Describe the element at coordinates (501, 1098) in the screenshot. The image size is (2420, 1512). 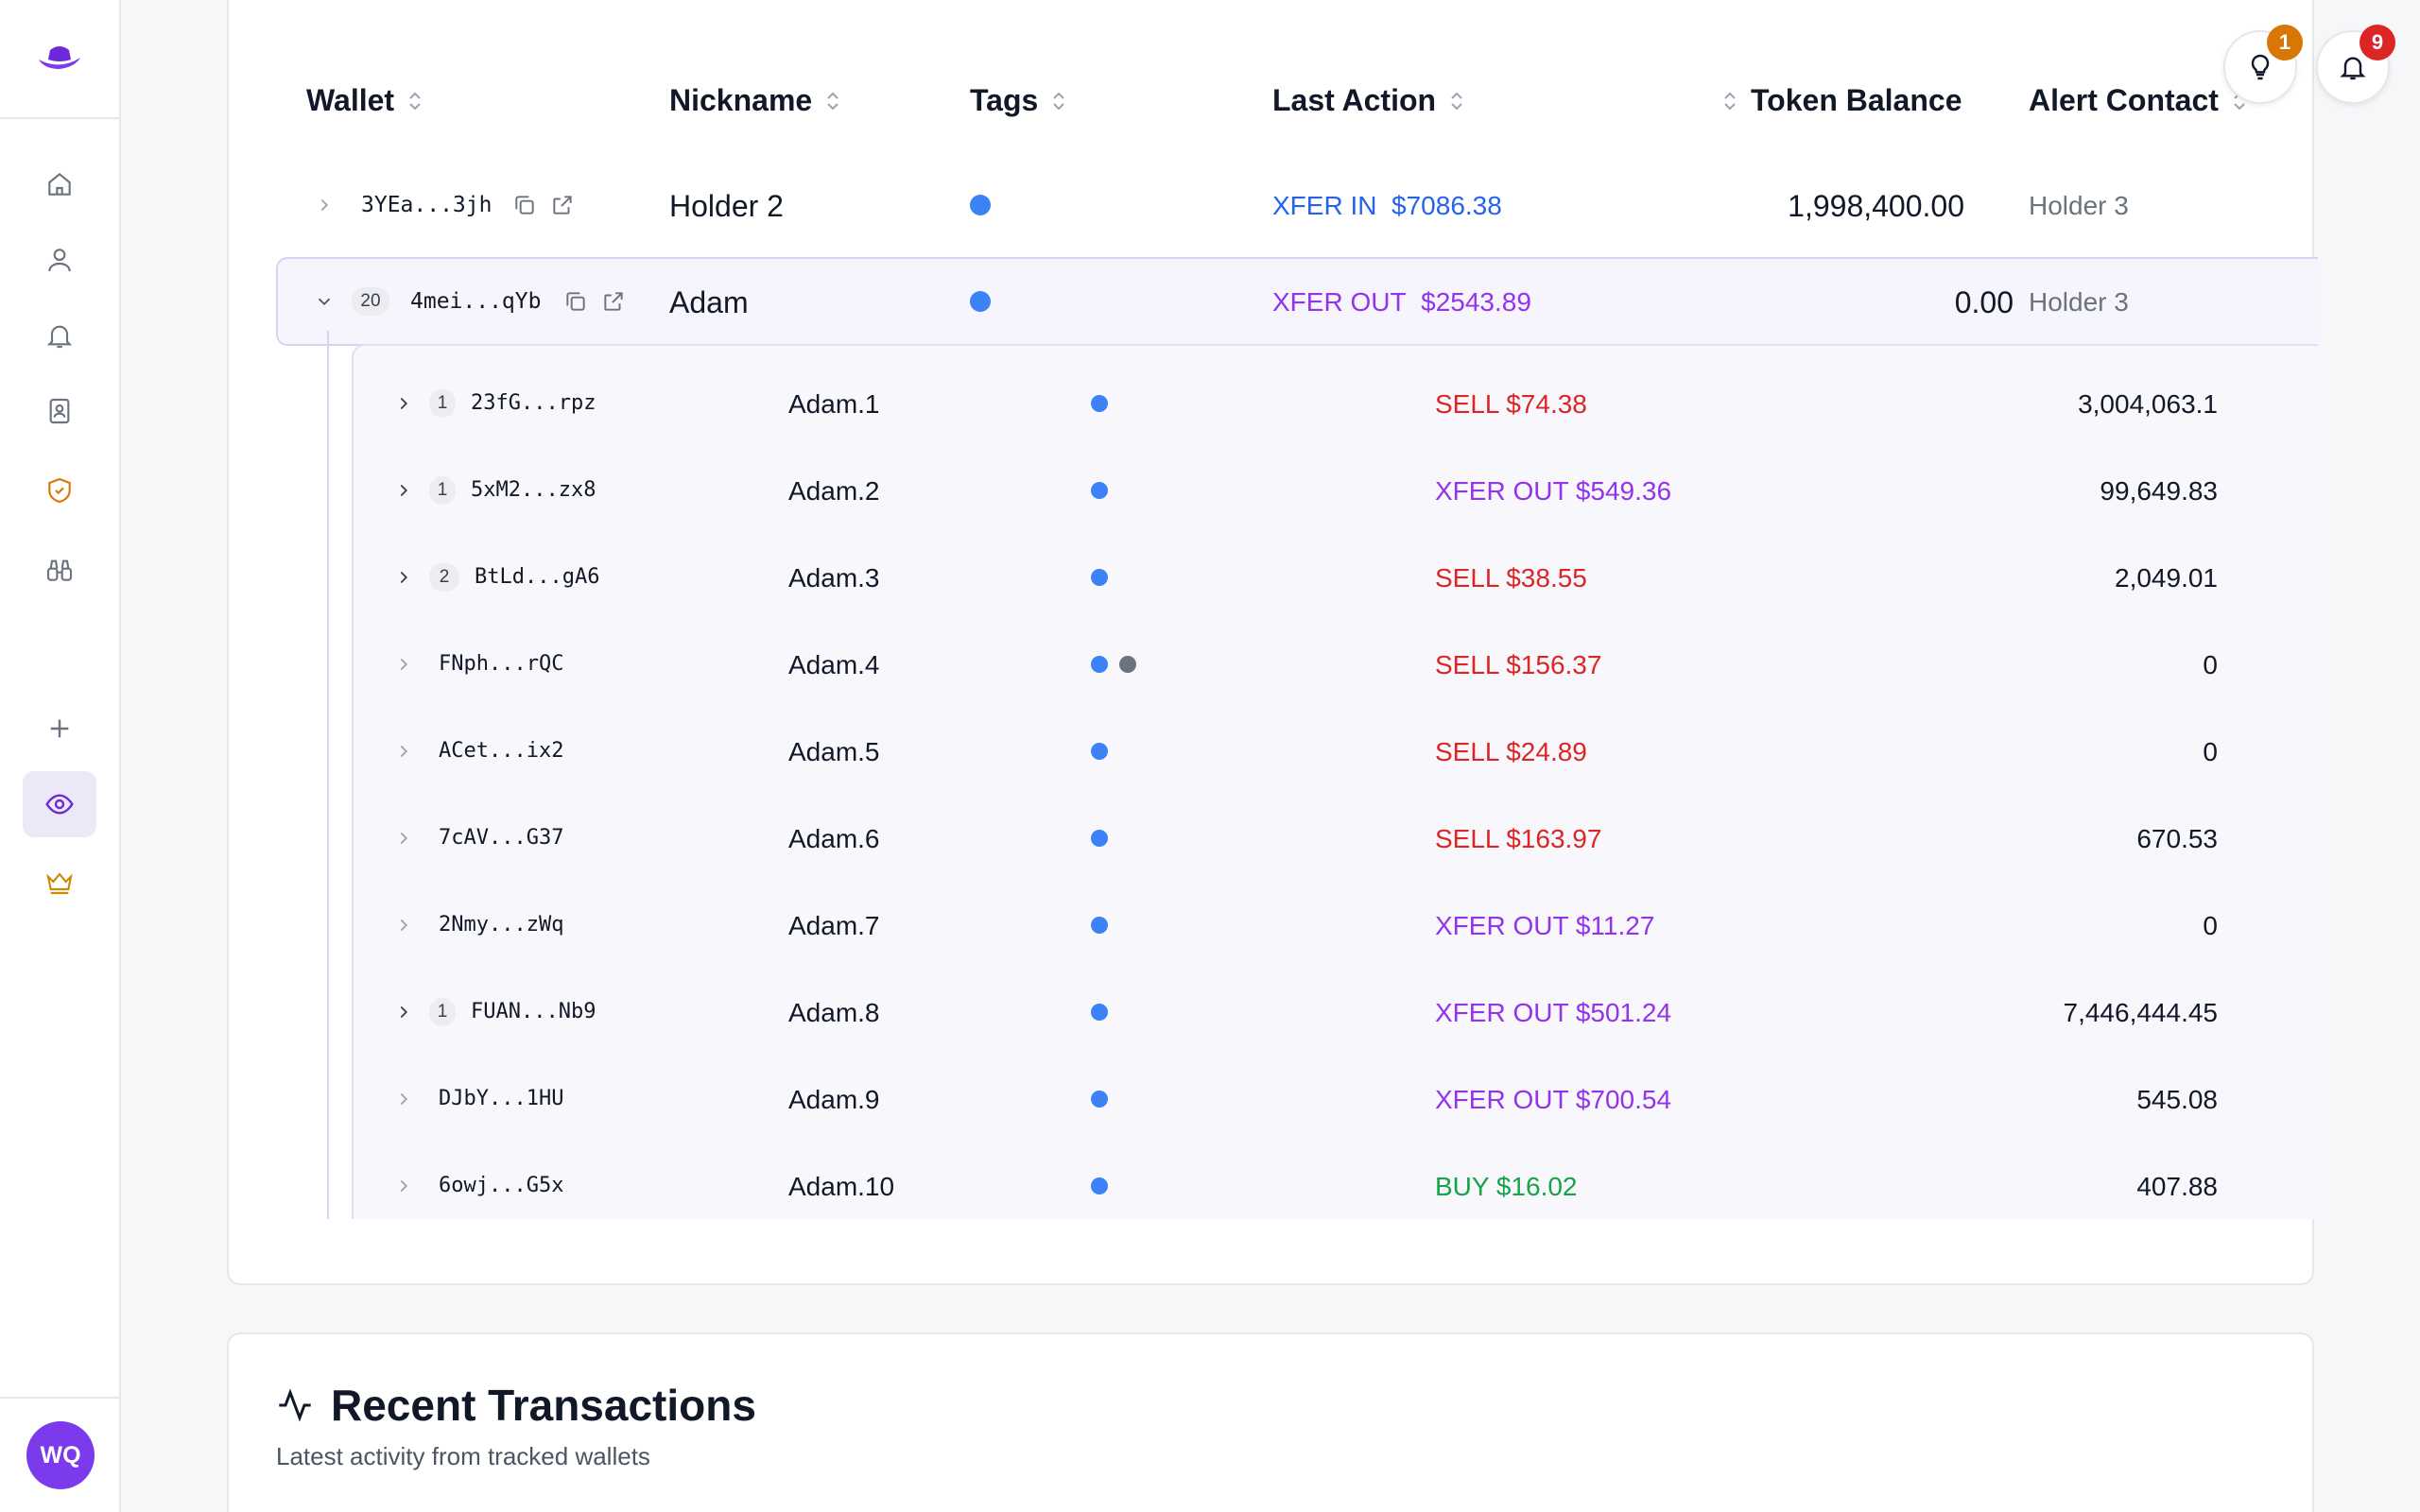
I see `wallet-address: DJbY...1HU` at that location.